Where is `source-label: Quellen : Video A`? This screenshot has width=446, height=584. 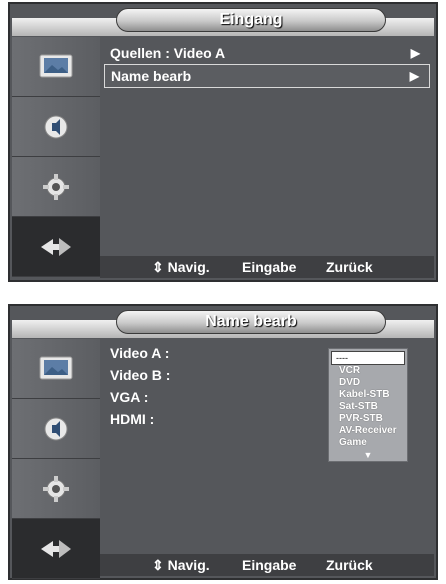
source-label: Quellen : Video A is located at coordinates (168, 53).